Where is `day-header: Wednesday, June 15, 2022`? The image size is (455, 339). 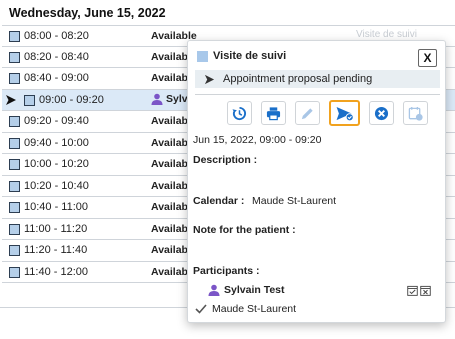
day-header: Wednesday, June 15, 2022 is located at coordinates (87, 13).